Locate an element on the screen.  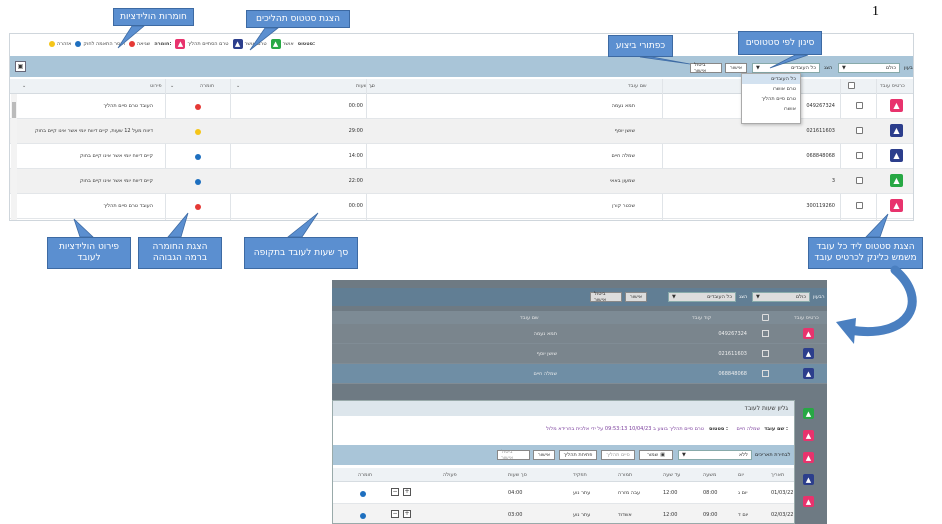
modal-col-1: יום is located at coordinates (741, 475).